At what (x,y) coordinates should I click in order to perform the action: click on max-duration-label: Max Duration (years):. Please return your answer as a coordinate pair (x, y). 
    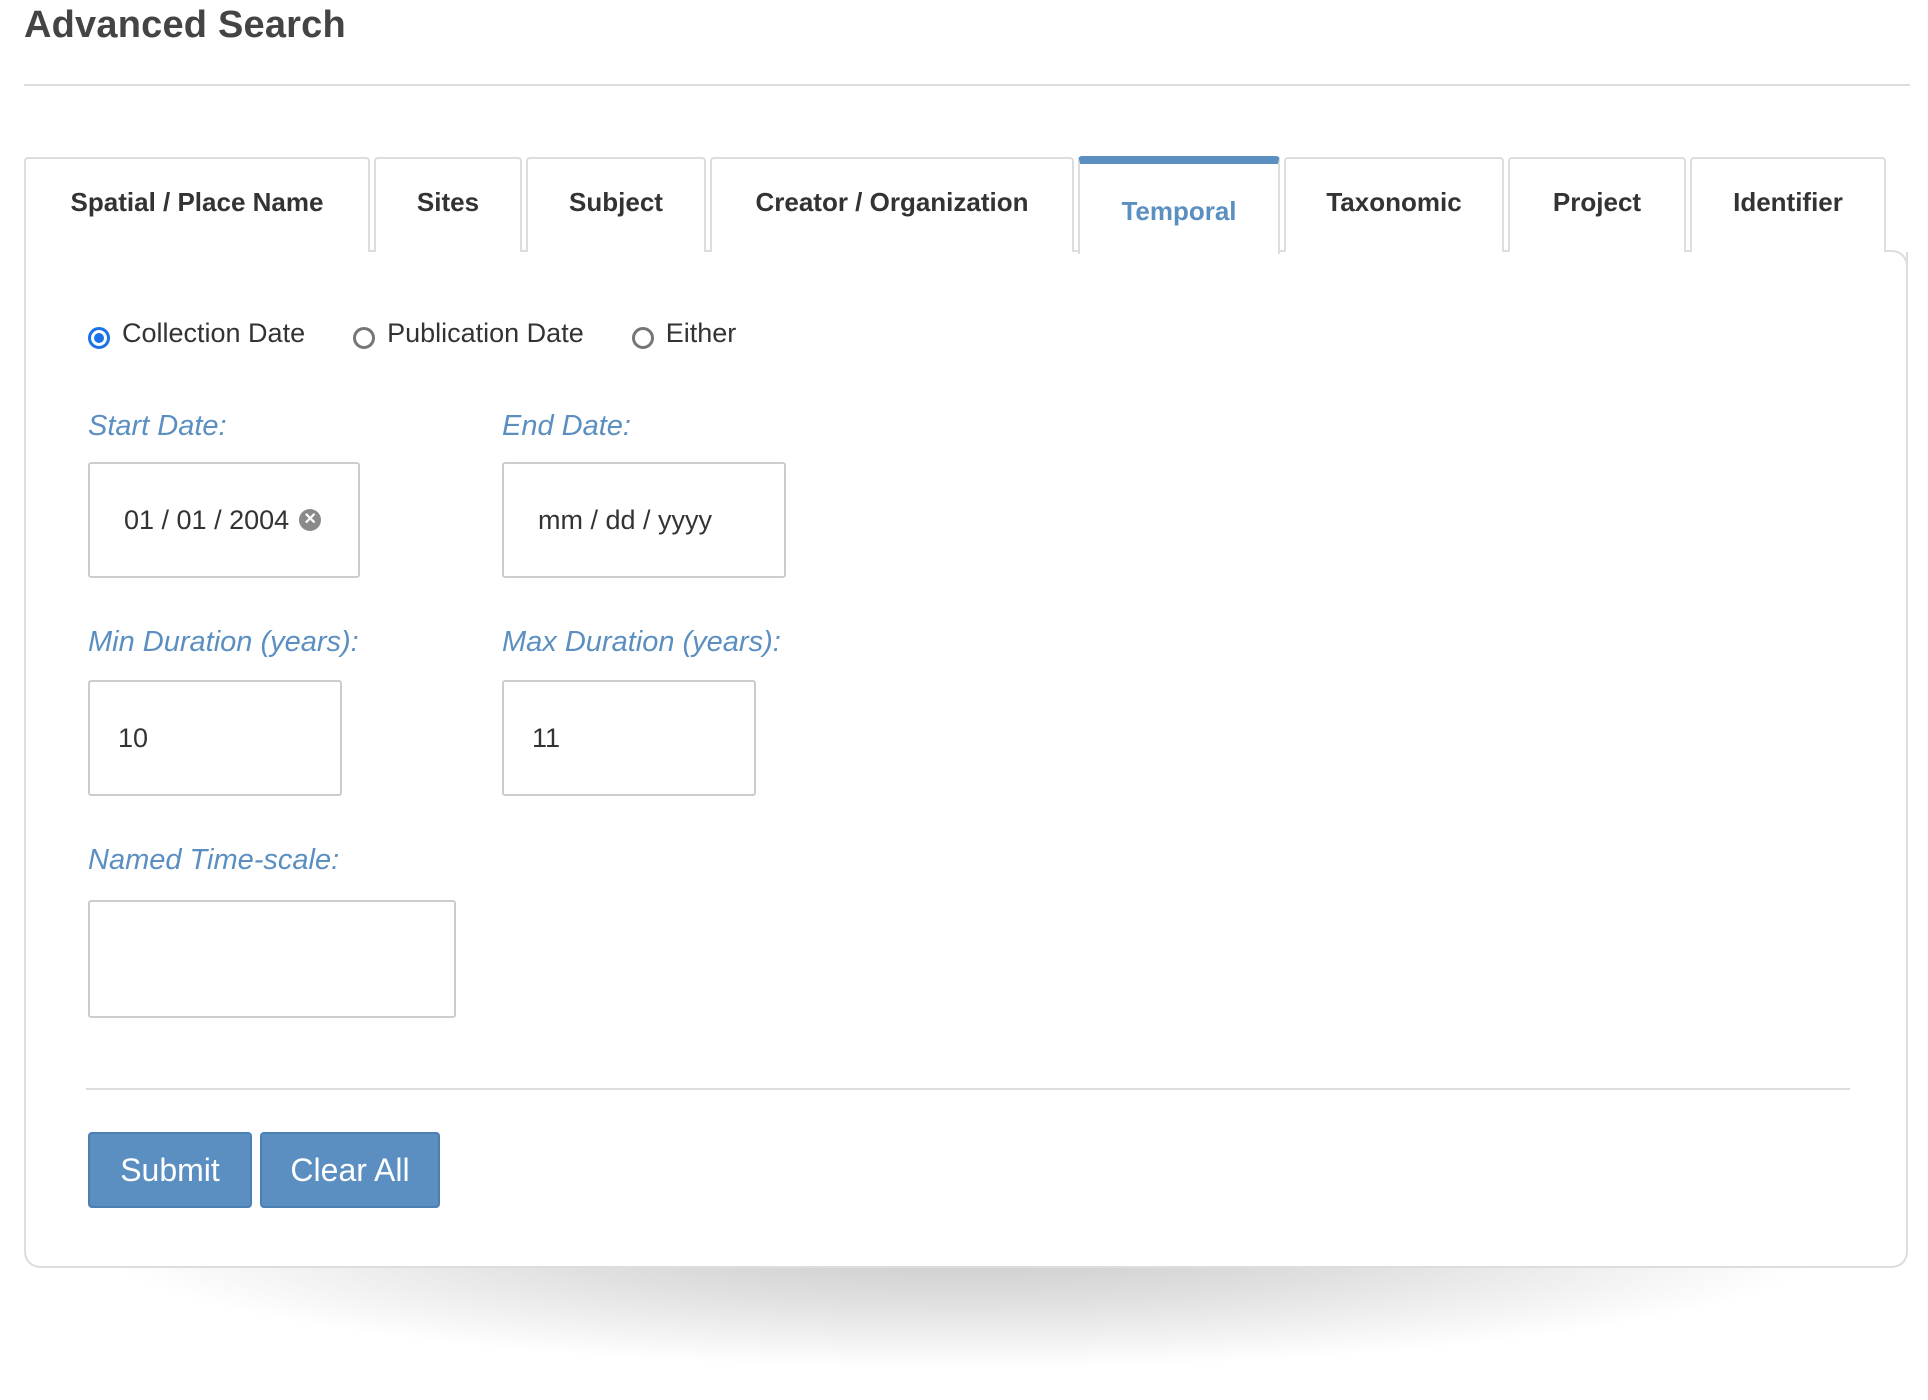
    Looking at the image, I should click on (641, 642).